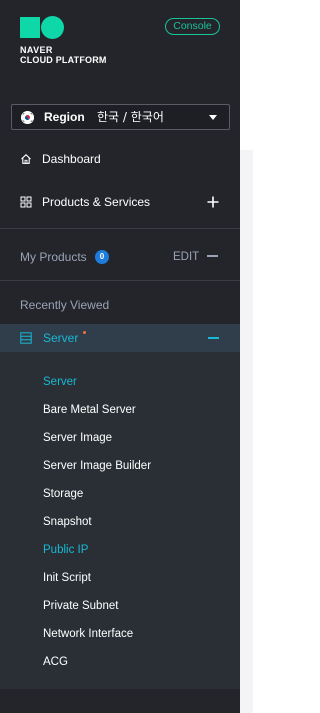  Describe the element at coordinates (64, 117) in the screenshot. I see `region-label: Region` at that location.